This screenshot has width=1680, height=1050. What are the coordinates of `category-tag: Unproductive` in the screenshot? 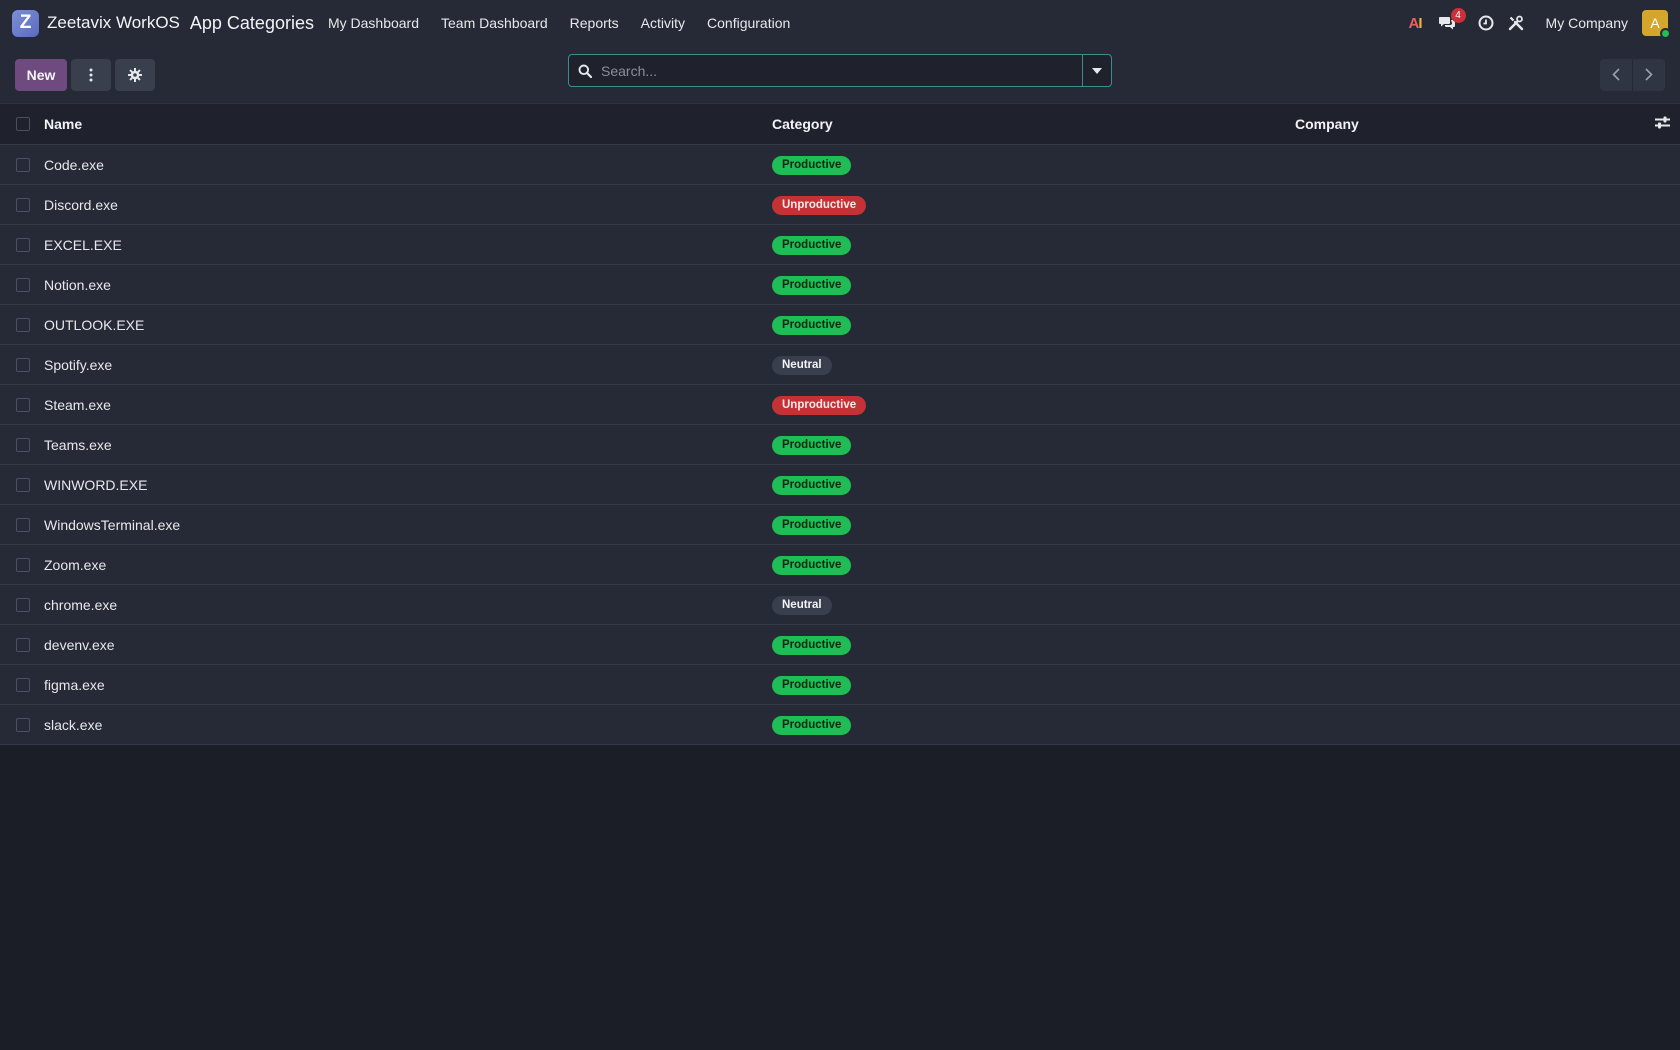 It's located at (819, 205).